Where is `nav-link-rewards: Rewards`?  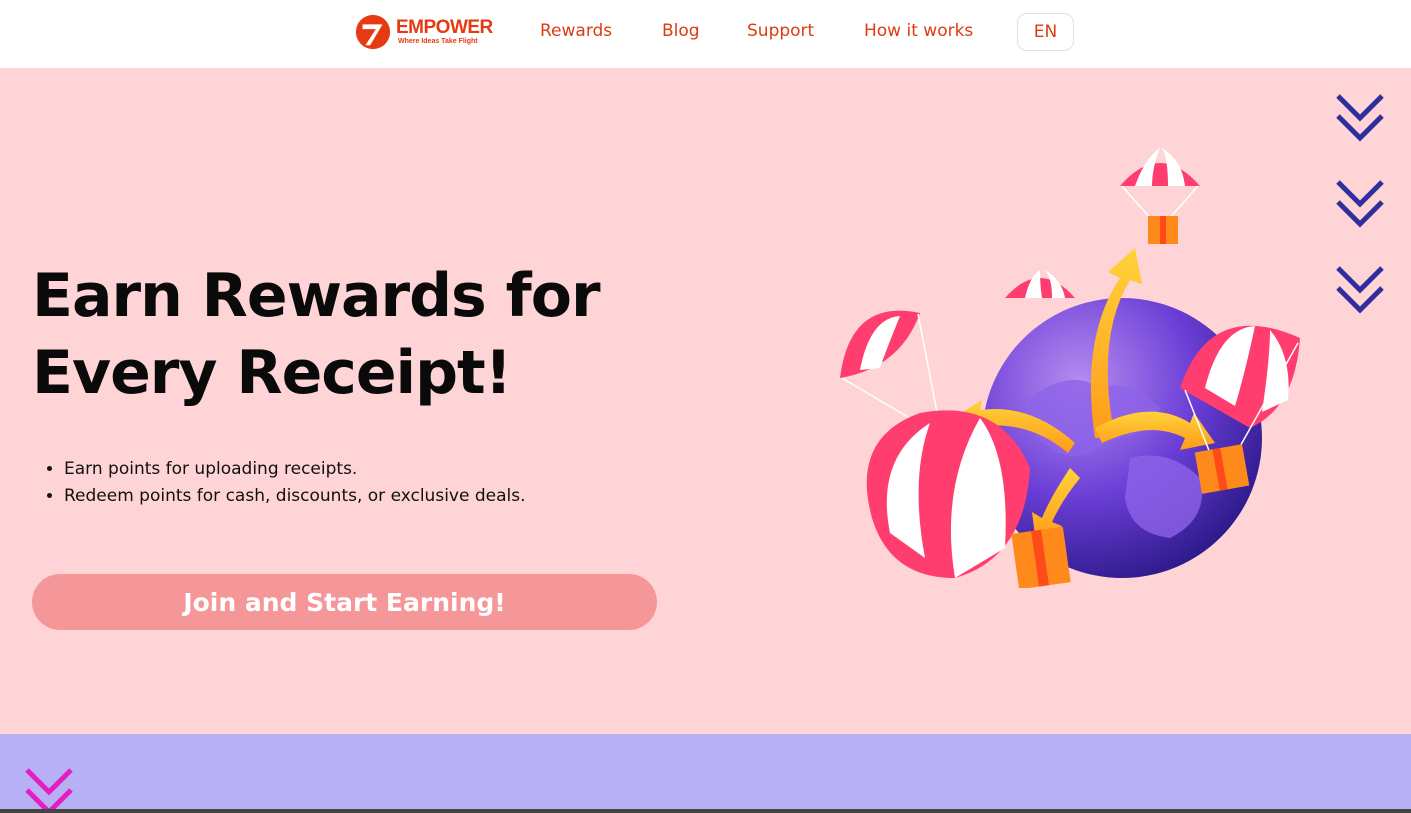 nav-link-rewards: Rewards is located at coordinates (576, 31).